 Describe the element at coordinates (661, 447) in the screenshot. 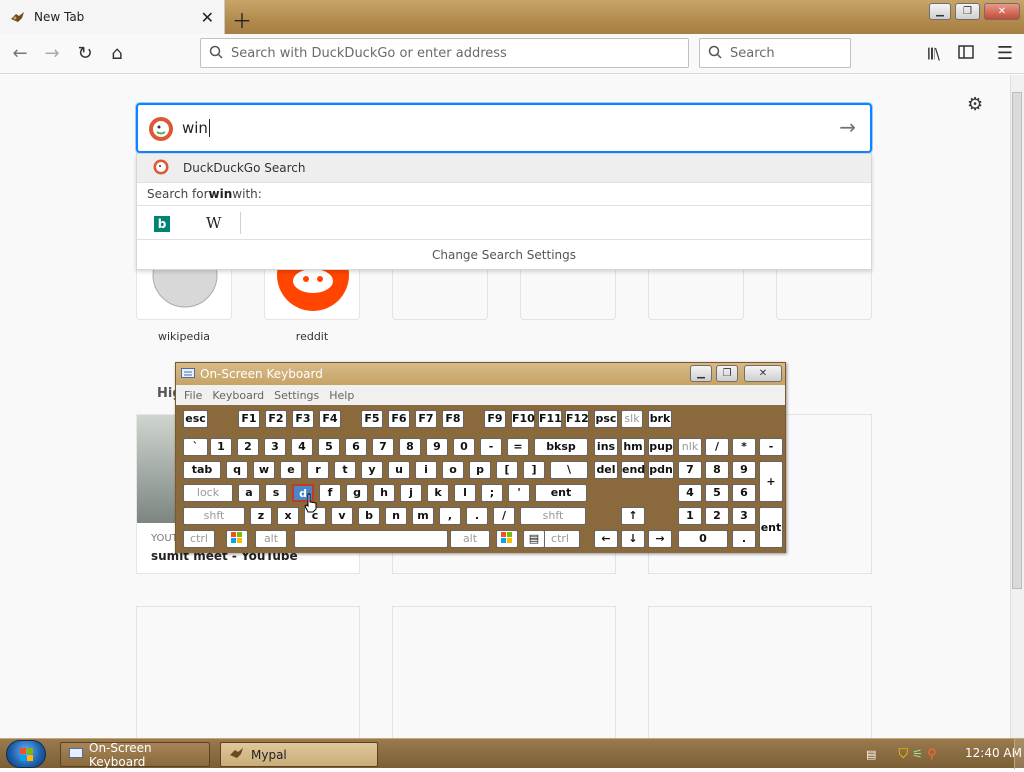

I see `osk-key-pup: pup` at that location.